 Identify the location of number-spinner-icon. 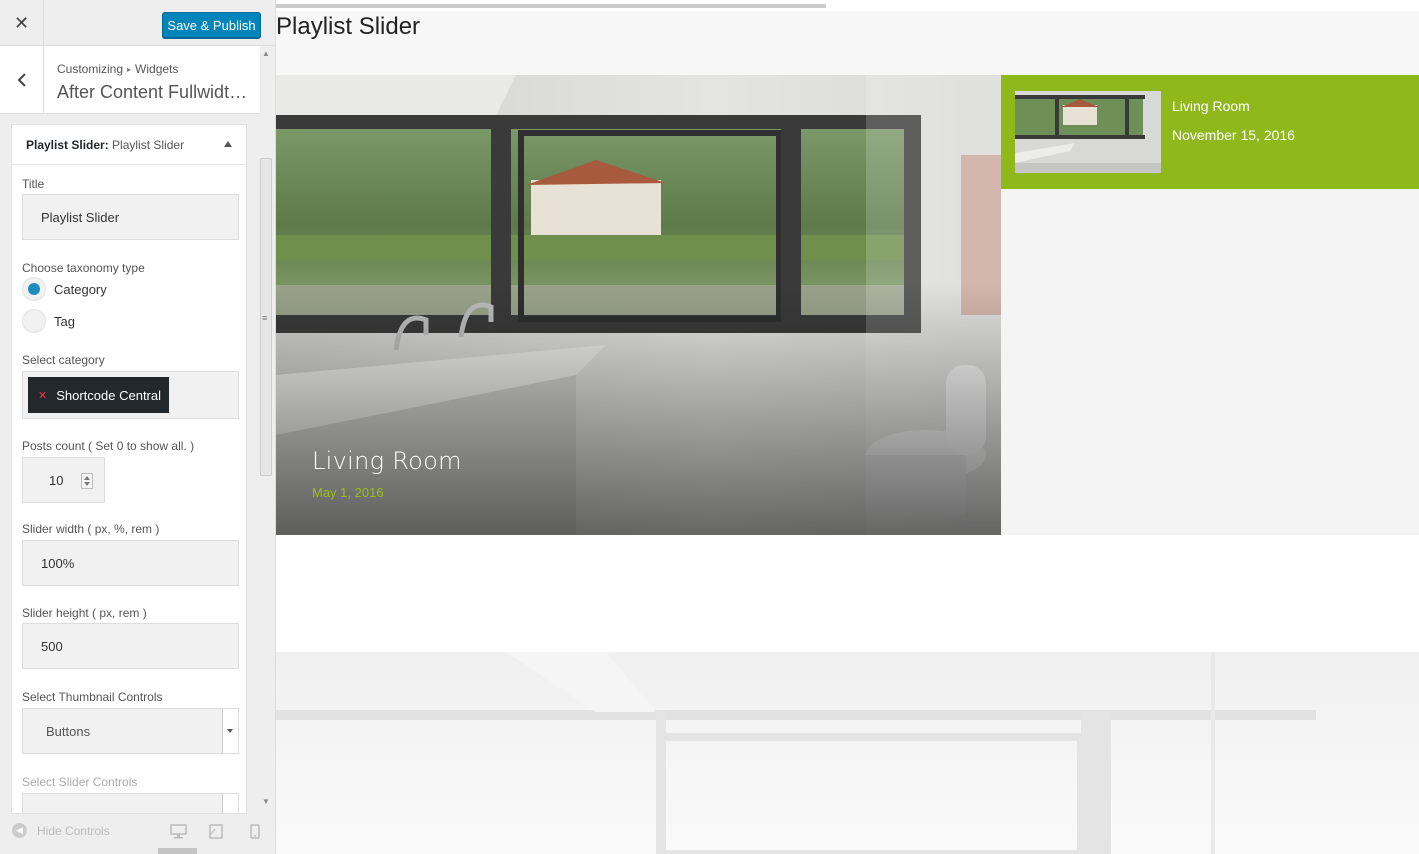
(87, 481).